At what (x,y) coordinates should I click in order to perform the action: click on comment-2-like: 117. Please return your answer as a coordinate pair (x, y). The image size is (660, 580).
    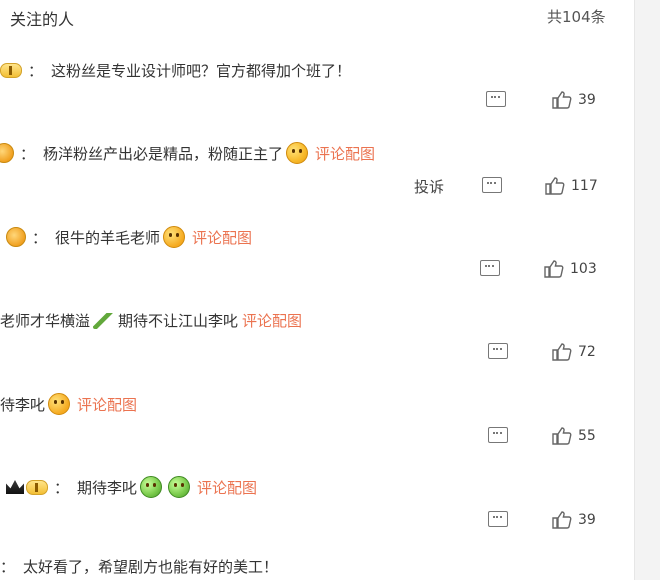
    Looking at the image, I should click on (571, 186).